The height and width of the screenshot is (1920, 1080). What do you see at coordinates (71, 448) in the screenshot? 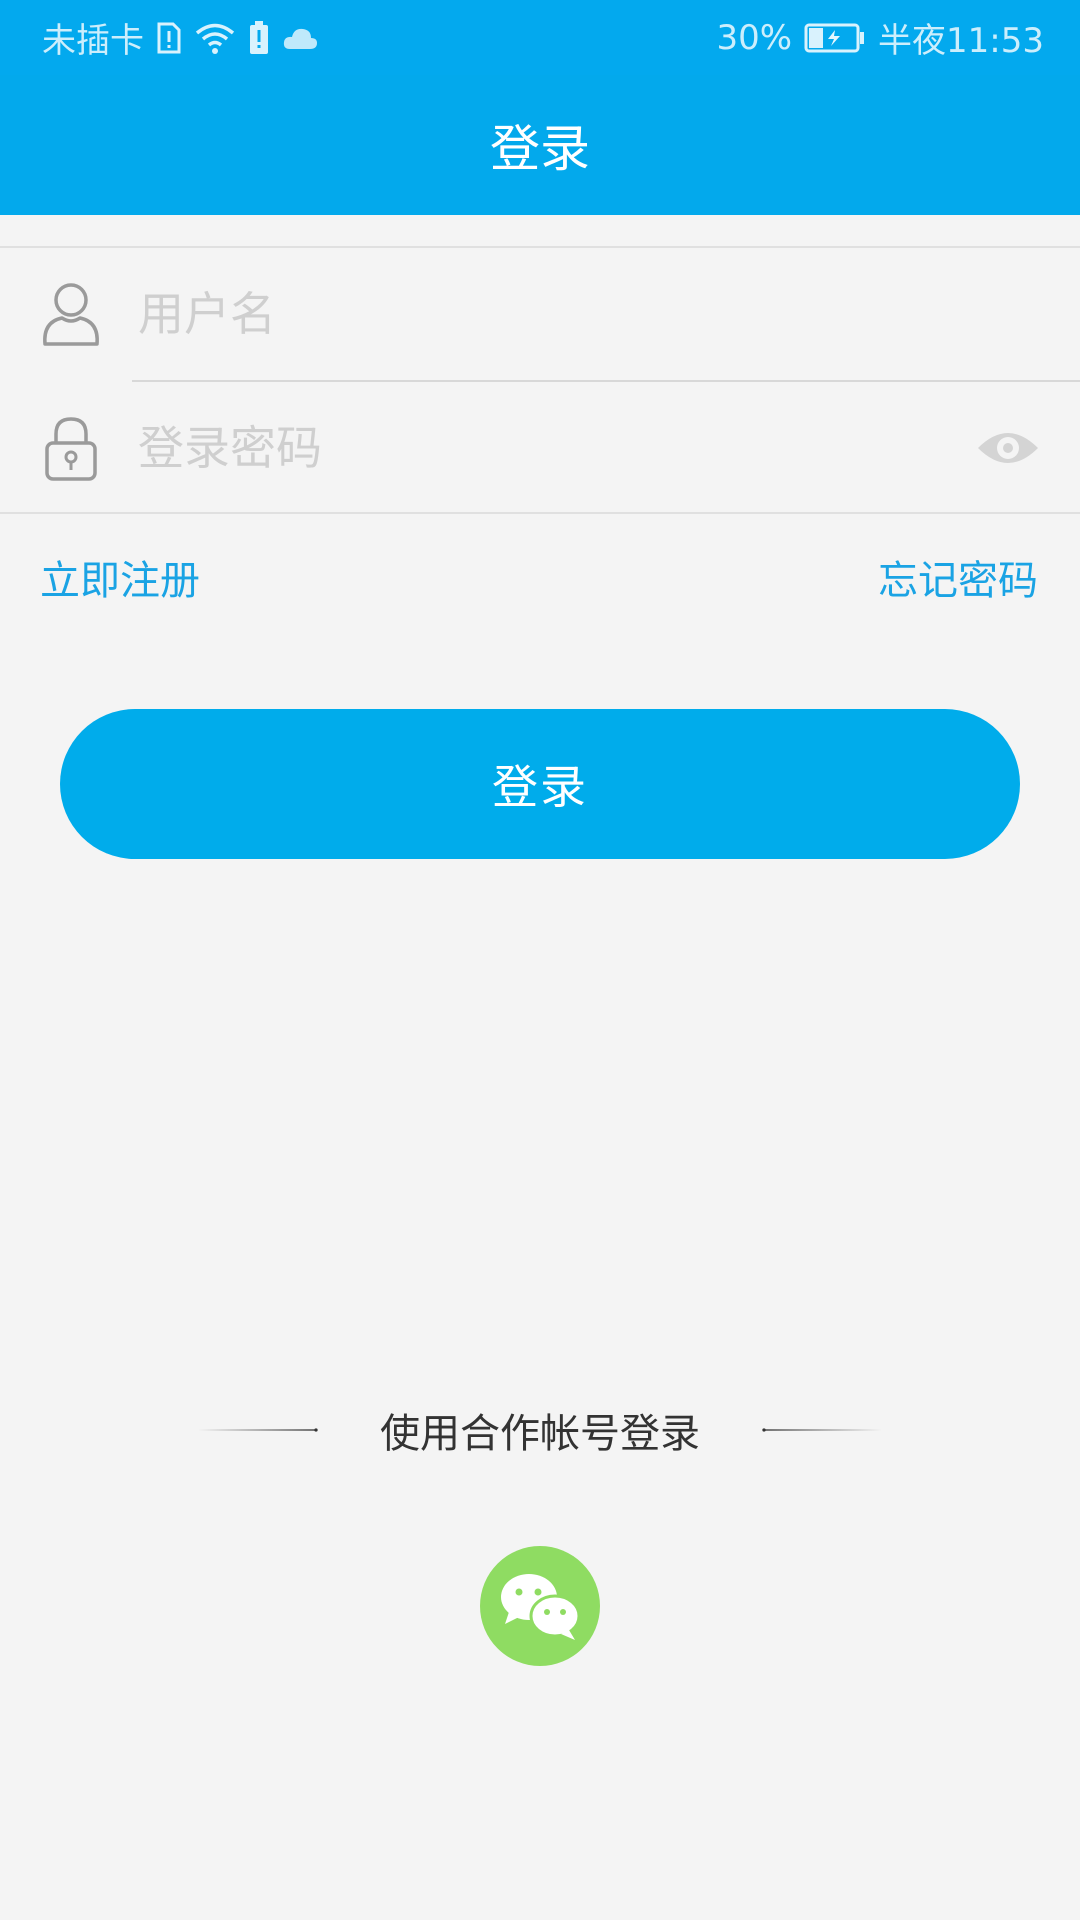
I see `lock-icon` at bounding box center [71, 448].